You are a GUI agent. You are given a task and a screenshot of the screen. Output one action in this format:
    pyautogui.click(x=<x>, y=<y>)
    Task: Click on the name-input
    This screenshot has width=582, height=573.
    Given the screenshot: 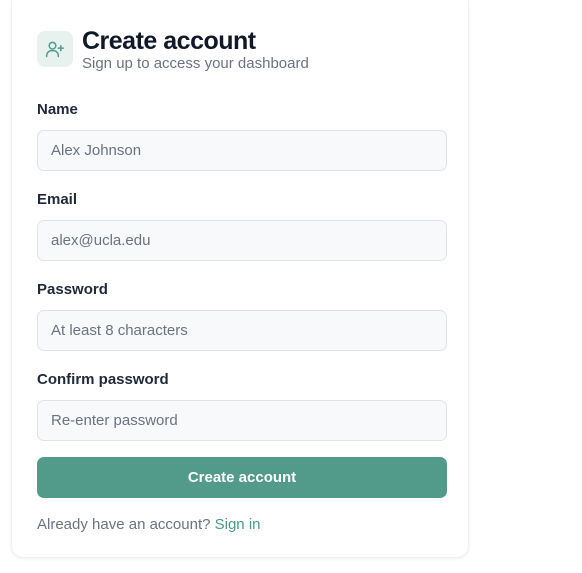 What is the action you would take?
    pyautogui.click(x=242, y=150)
    